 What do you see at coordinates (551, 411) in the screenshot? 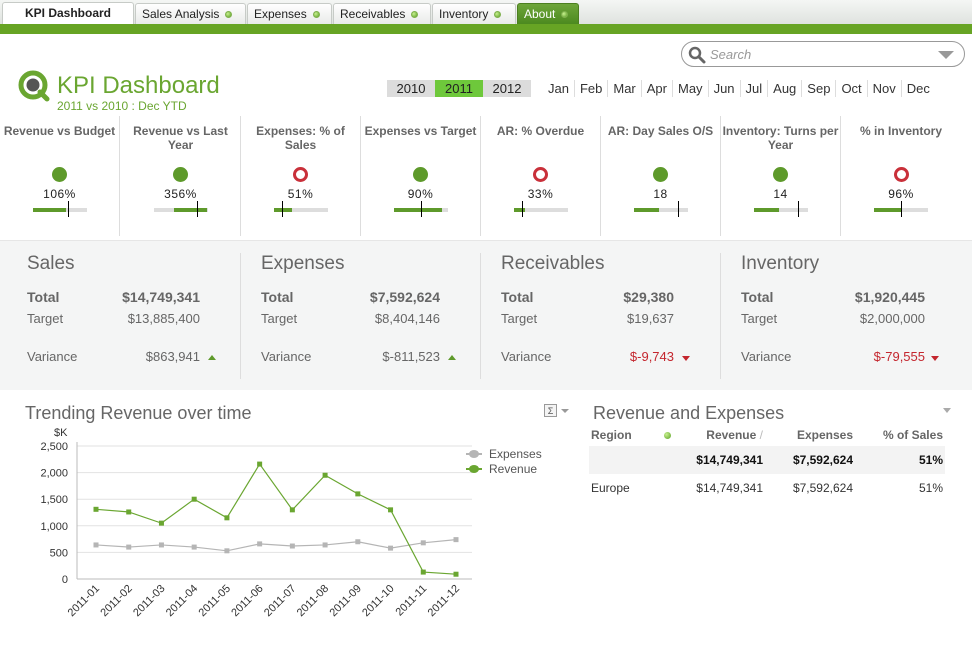
I see `svg-text: Σ` at bounding box center [551, 411].